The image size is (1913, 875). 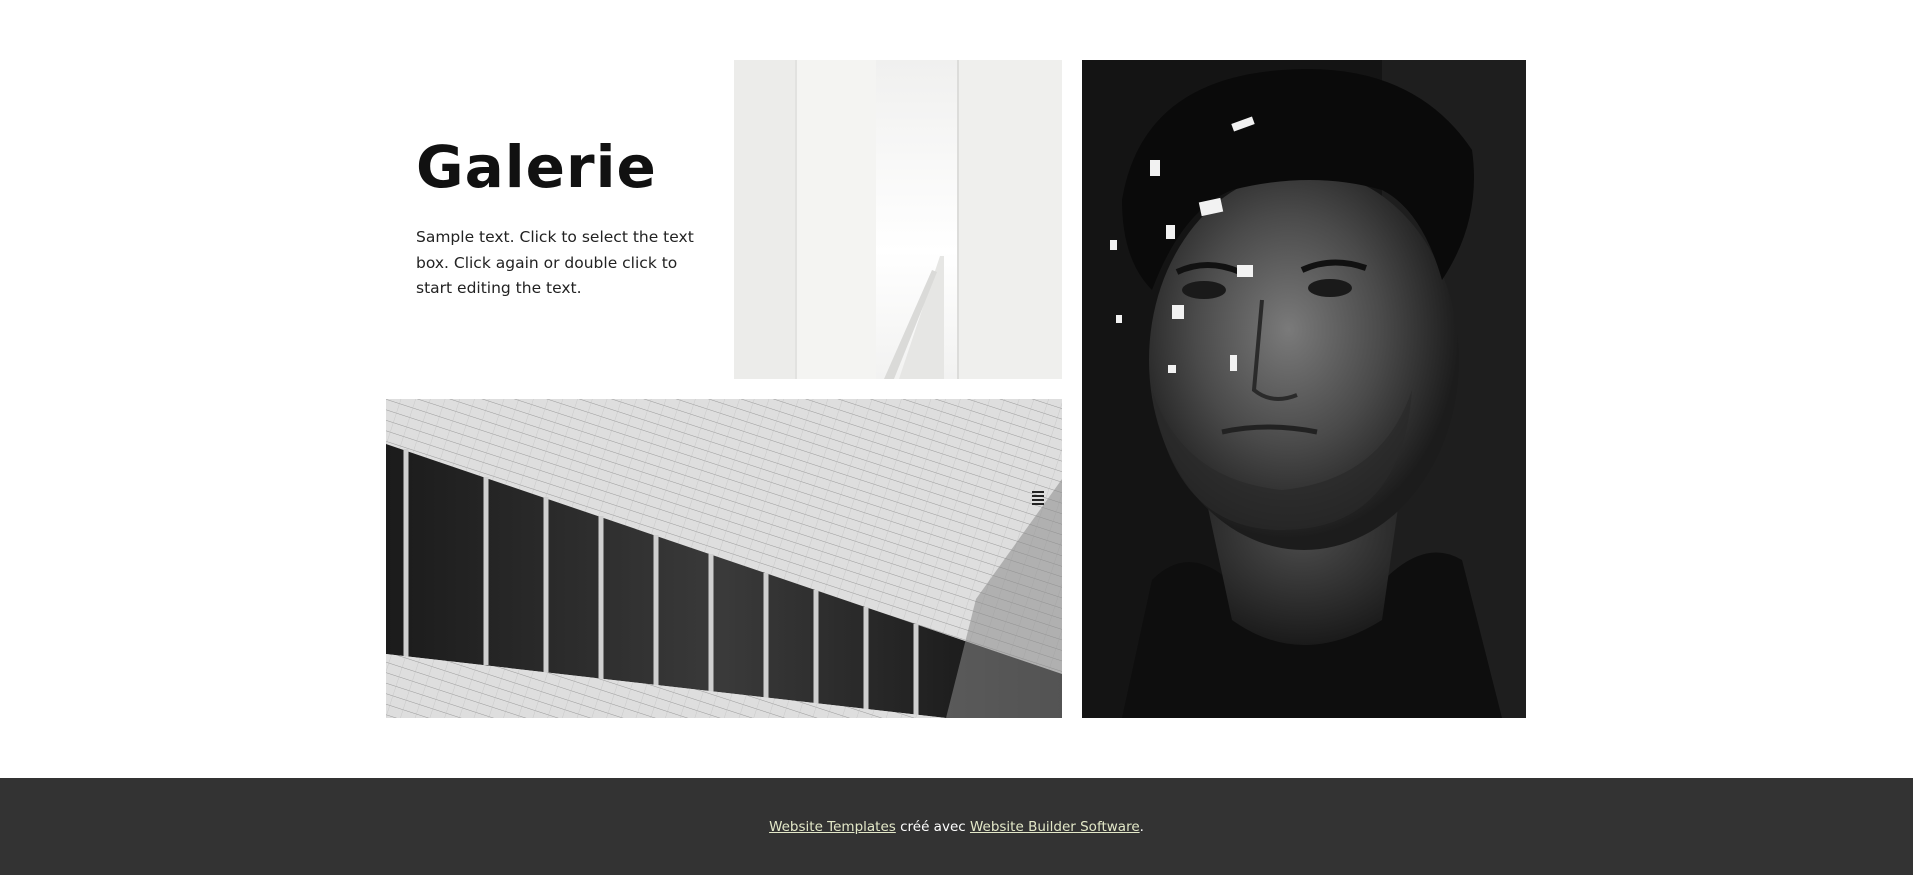 What do you see at coordinates (898, 219) in the screenshot?
I see `white-architecture-image` at bounding box center [898, 219].